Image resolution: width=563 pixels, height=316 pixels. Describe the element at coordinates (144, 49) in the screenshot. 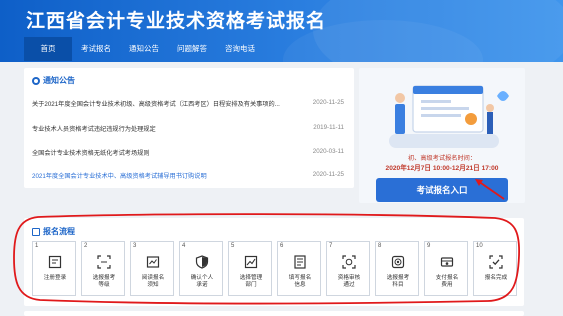

I see `nav-item-notices: 通知公告` at that location.